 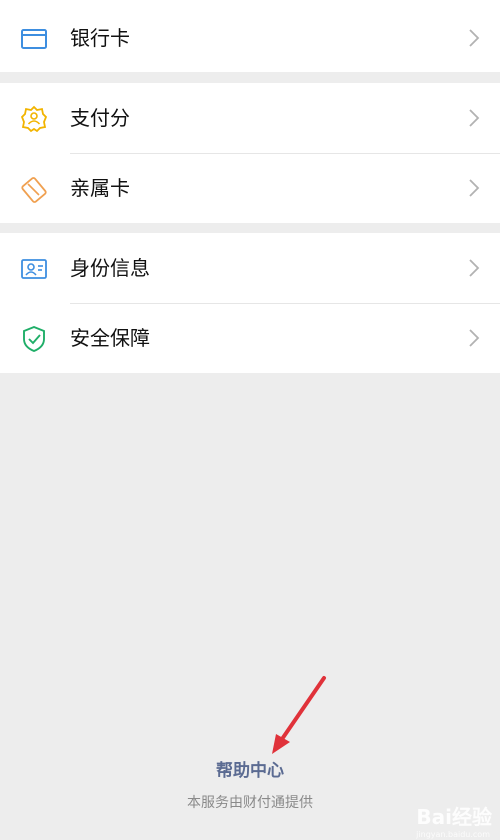 I want to click on menu-item-label: 亲属卡, so click(x=100, y=188).